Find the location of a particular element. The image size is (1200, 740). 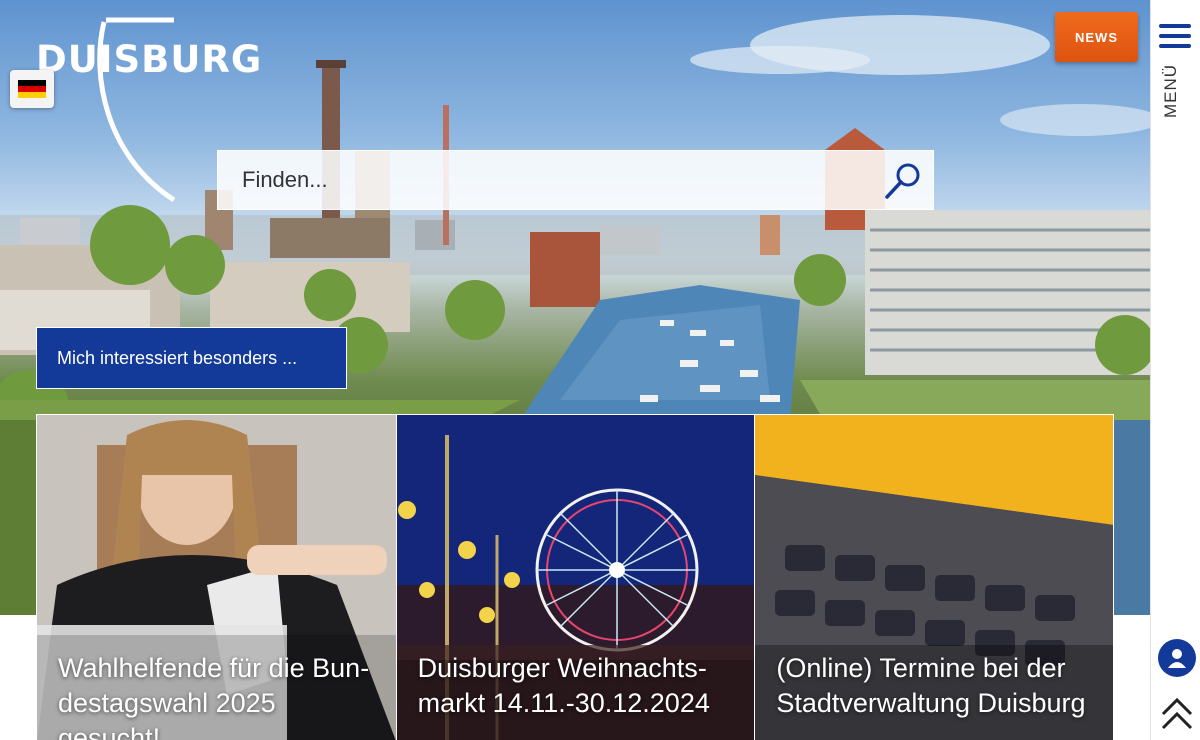

news-button: NEWS is located at coordinates (1096, 37).